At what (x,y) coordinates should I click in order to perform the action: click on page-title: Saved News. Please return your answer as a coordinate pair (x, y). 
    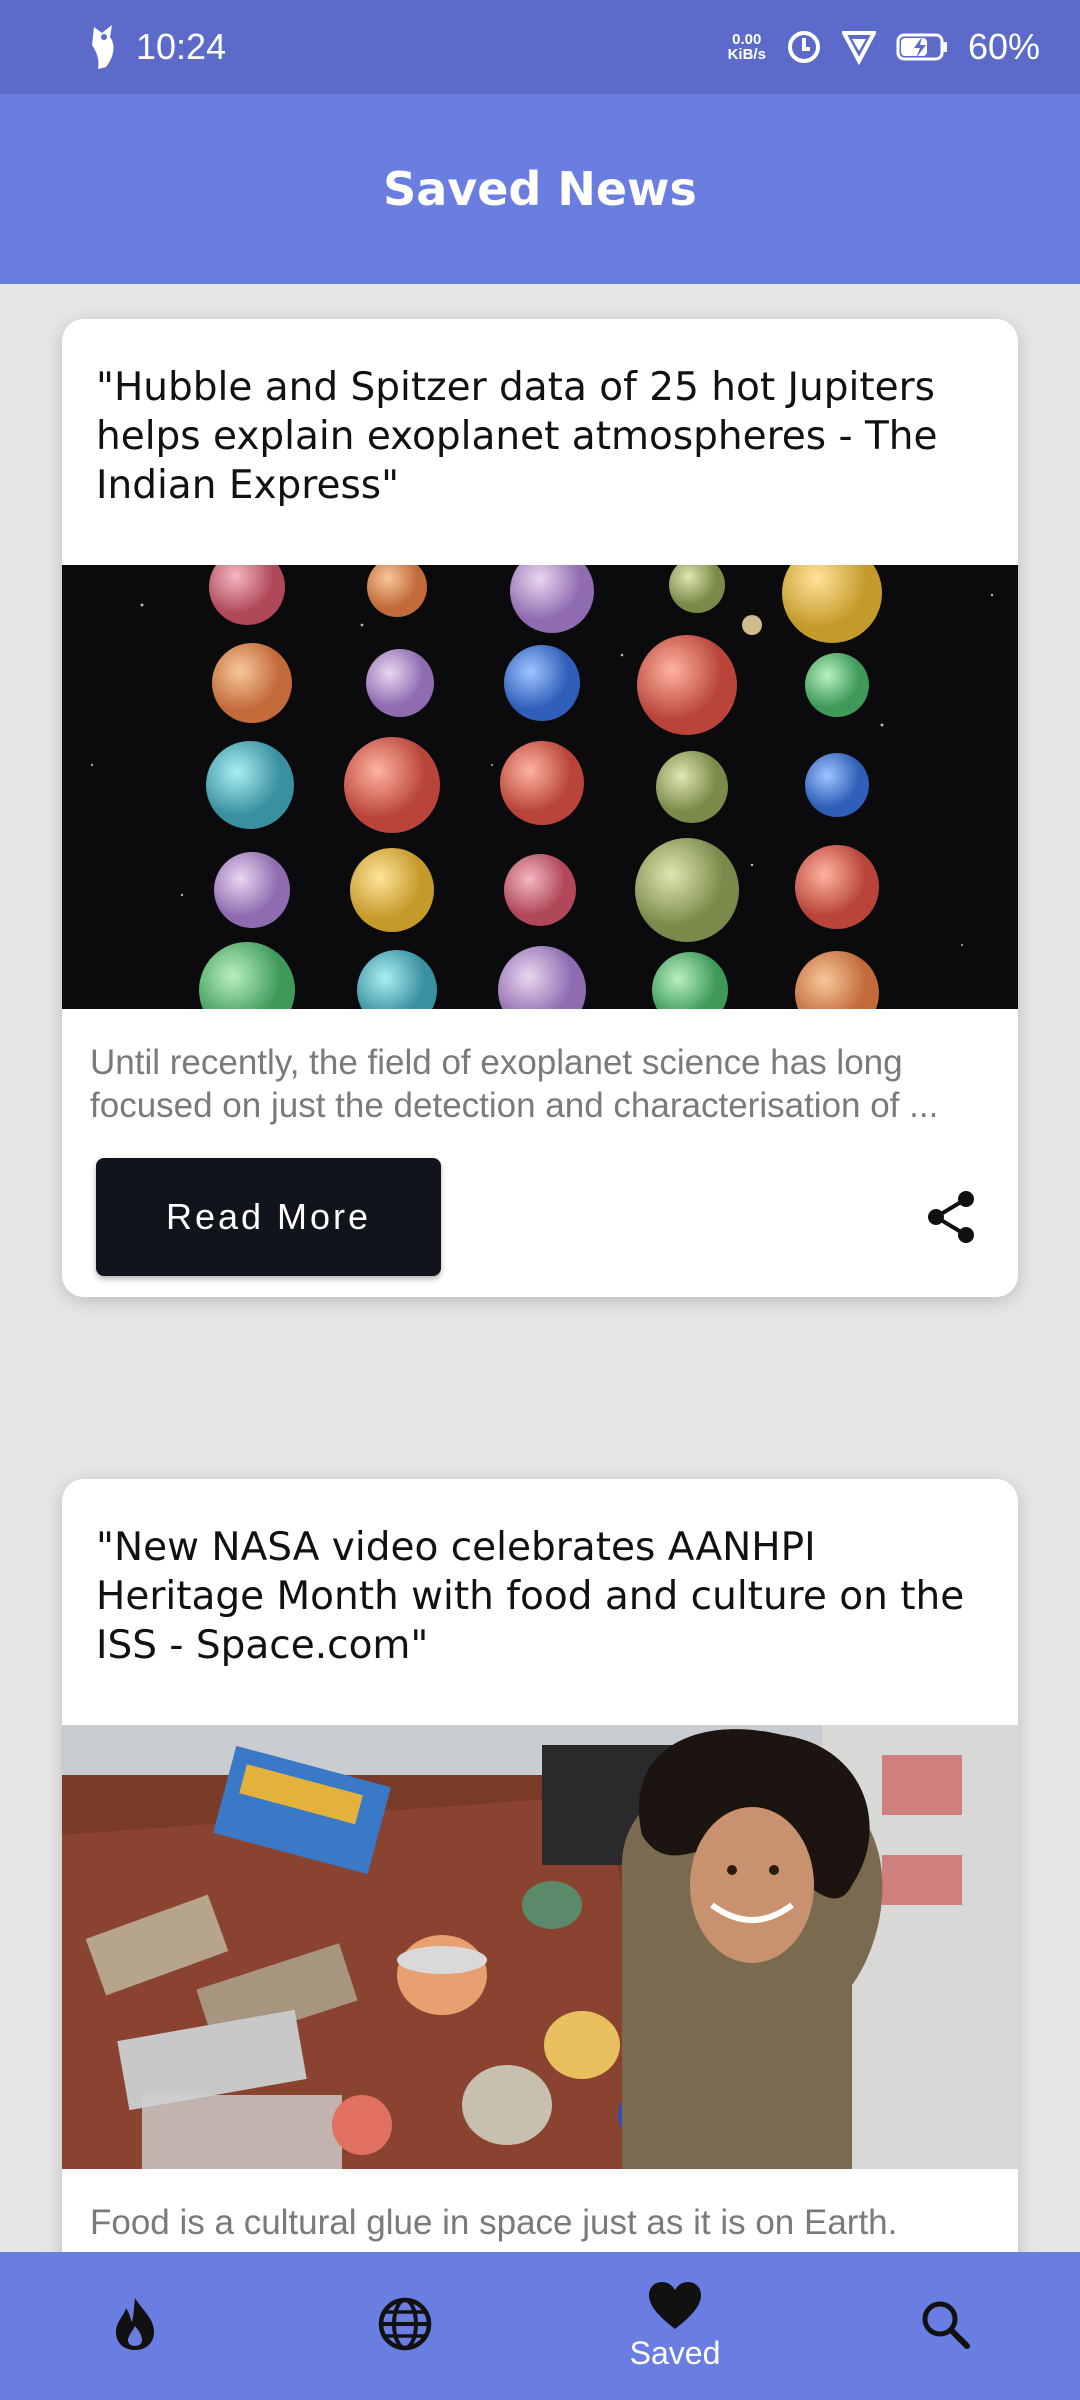
    Looking at the image, I should click on (540, 189).